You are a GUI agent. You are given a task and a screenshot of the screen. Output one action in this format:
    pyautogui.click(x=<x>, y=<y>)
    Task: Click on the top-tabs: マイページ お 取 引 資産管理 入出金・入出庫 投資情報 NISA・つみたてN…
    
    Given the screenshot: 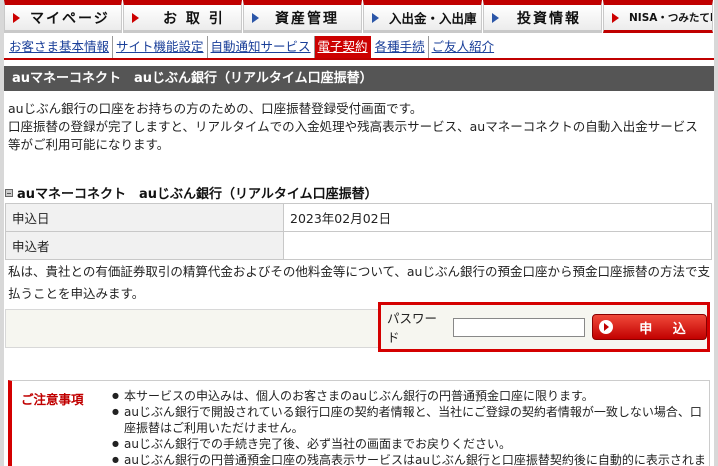 What is the action you would take?
    pyautogui.click(x=359, y=16)
    